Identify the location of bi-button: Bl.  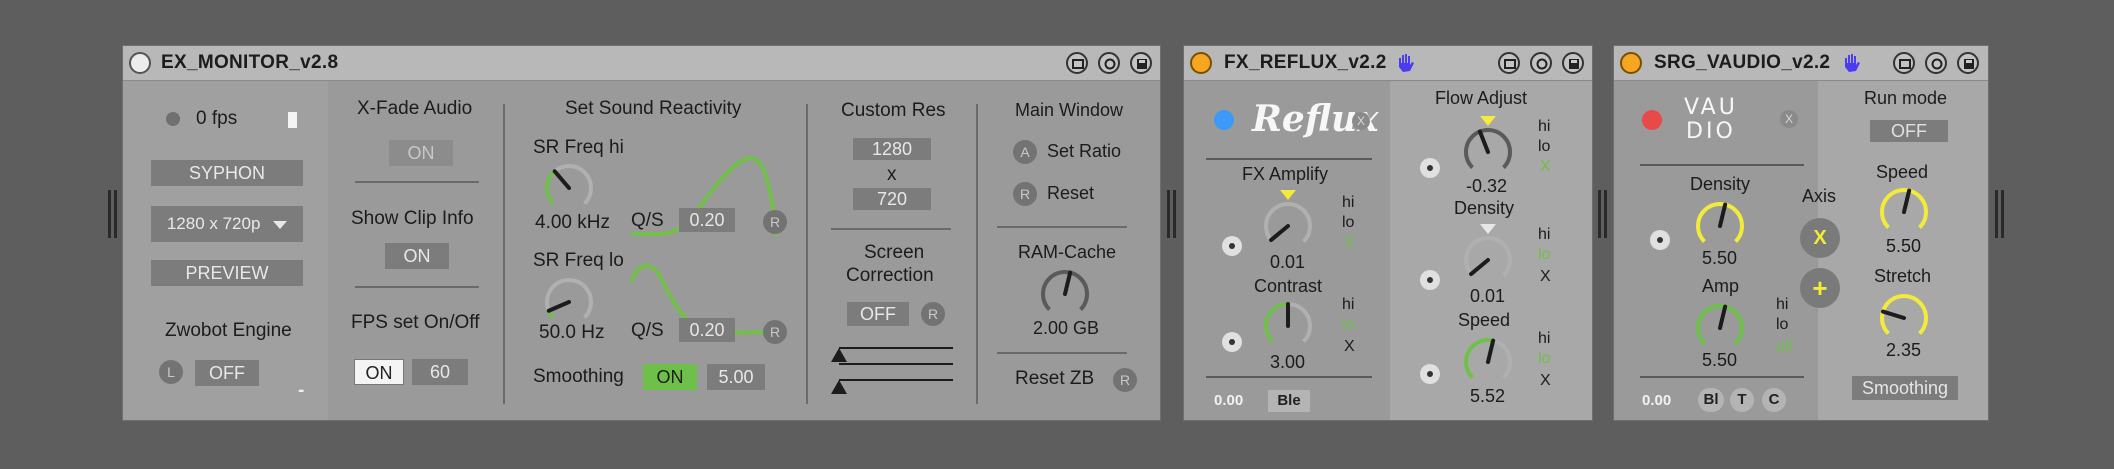
(1711, 400).